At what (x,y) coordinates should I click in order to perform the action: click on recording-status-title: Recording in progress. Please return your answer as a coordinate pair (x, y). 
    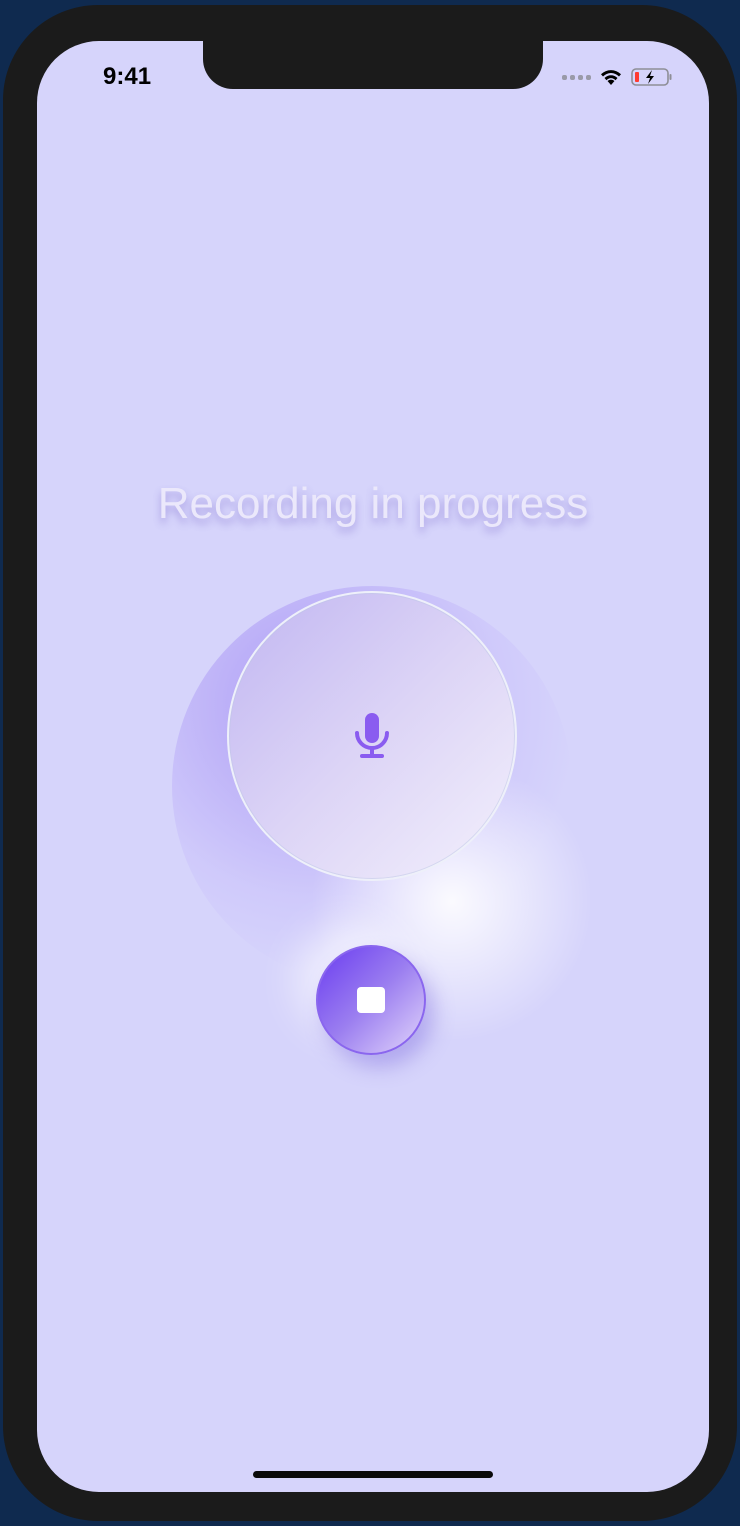
    Looking at the image, I should click on (373, 503).